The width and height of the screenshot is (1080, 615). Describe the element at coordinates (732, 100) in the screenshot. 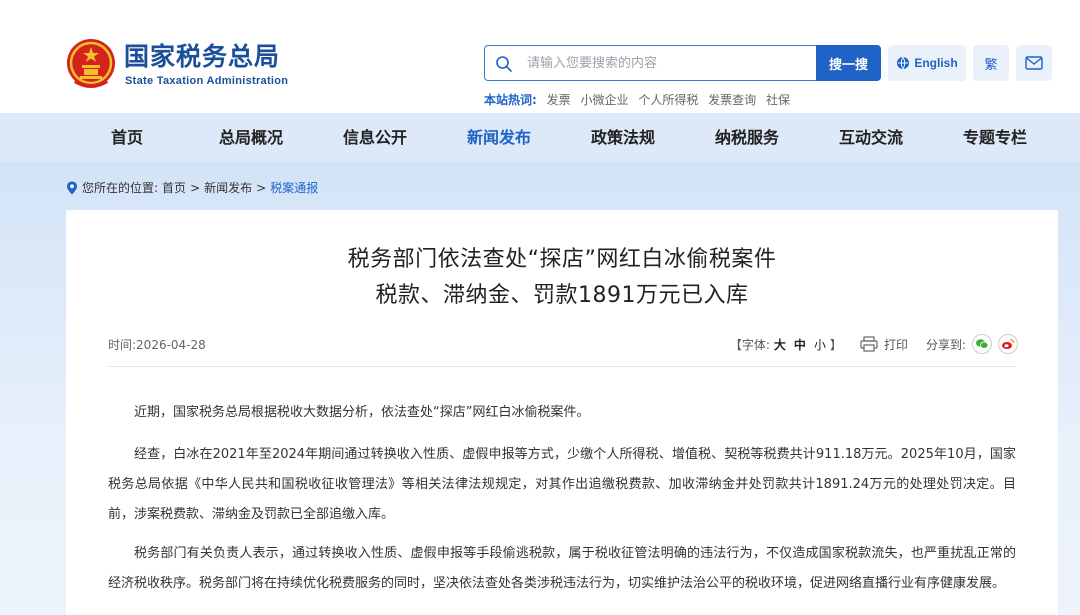

I see `hotword-link: 发票查询` at that location.